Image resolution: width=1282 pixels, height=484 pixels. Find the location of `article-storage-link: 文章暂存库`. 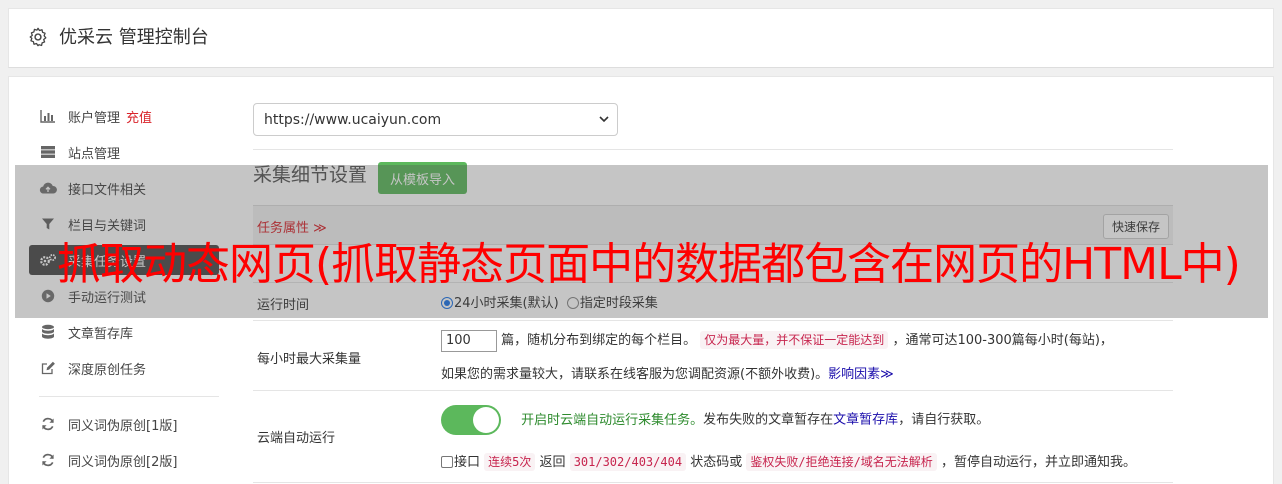

article-storage-link: 文章暂存库 is located at coordinates (865, 420).